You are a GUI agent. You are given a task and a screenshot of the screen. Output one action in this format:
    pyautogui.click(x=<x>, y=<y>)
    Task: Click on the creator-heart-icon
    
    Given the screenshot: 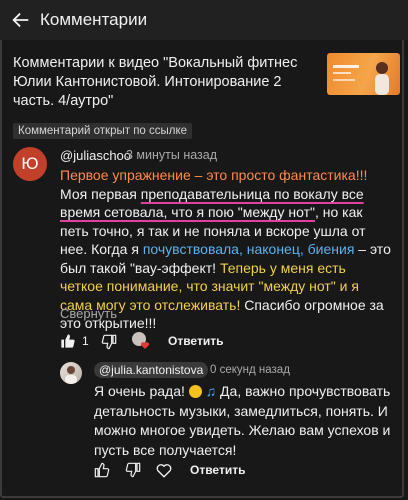 What is the action you would take?
    pyautogui.click(x=141, y=341)
    